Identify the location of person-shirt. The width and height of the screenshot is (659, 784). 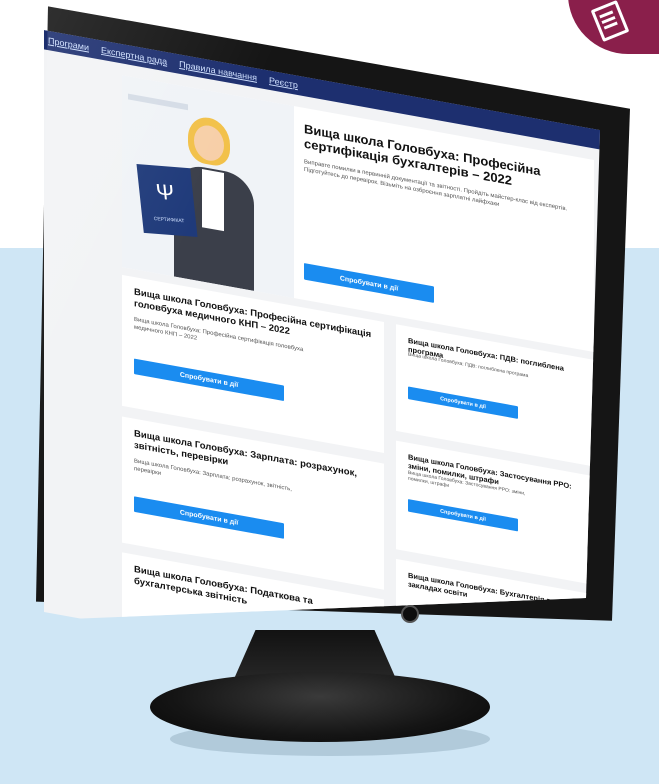
(213, 200).